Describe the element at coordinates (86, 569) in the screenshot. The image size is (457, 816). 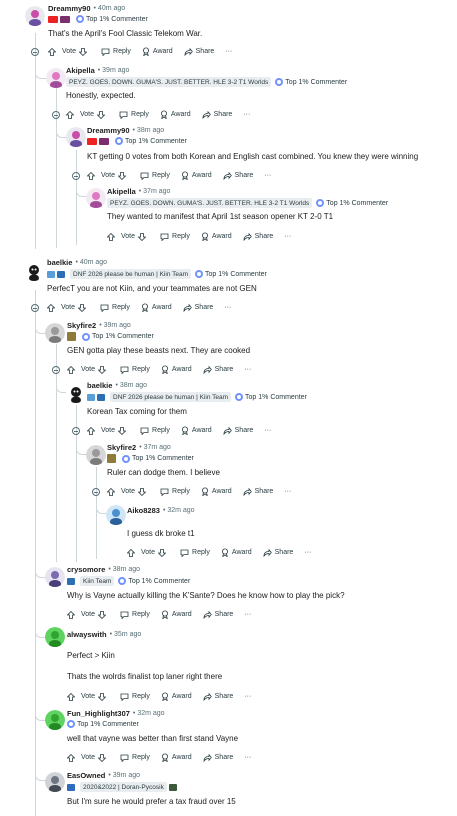
I see `username: crysomore` at that location.